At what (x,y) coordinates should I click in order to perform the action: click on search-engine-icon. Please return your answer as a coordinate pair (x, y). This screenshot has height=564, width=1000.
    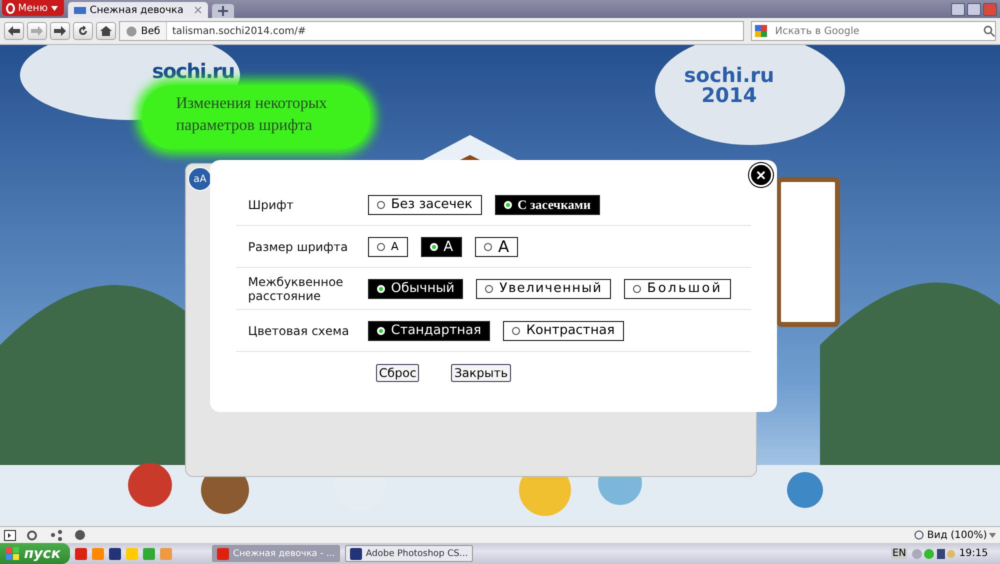
    Looking at the image, I should click on (762, 31).